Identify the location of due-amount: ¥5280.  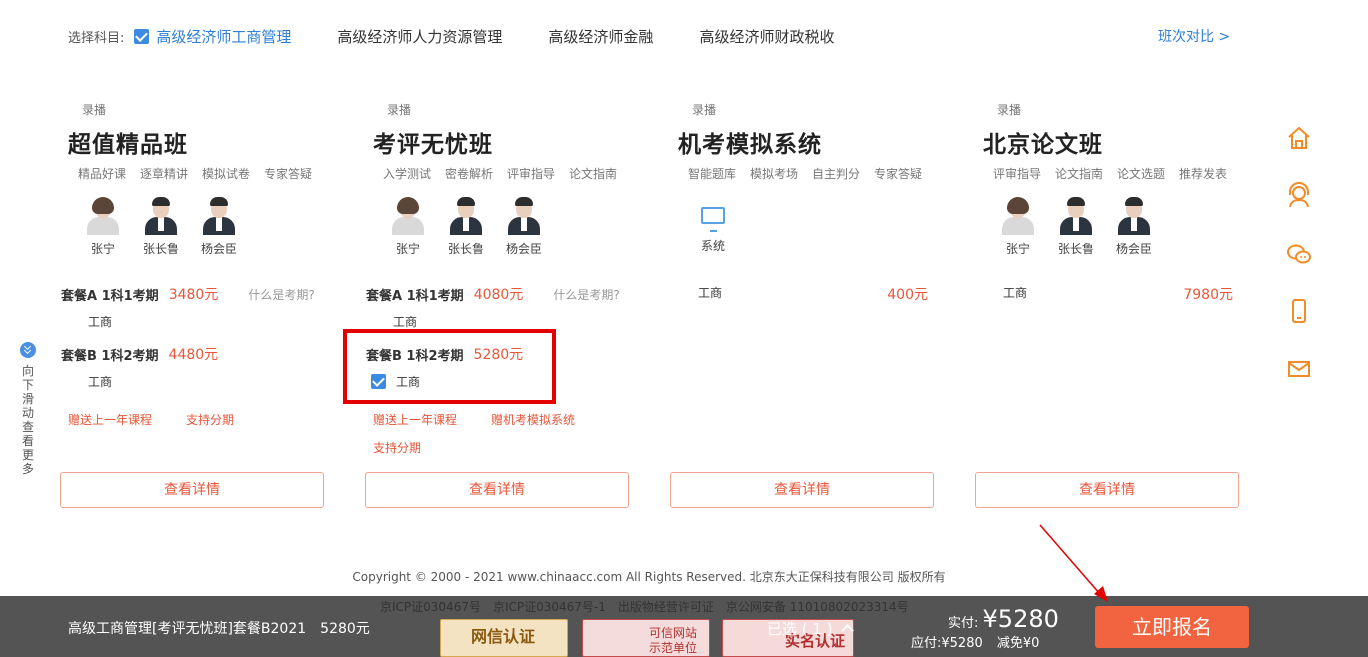
(962, 643).